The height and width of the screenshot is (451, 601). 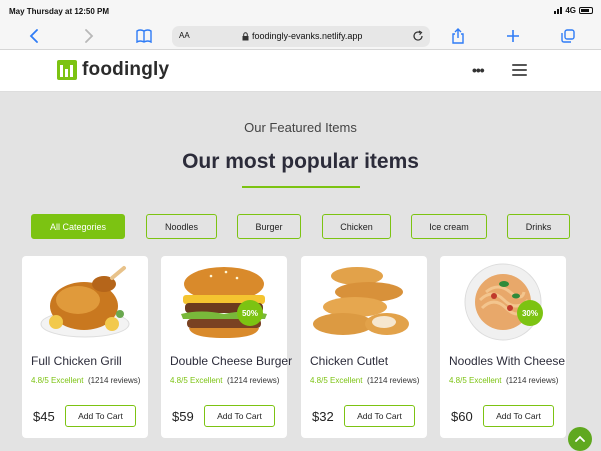 What do you see at coordinates (300, 11) in the screenshot?
I see `status-bar: May Thursday at 12:50 PM 4G` at bounding box center [300, 11].